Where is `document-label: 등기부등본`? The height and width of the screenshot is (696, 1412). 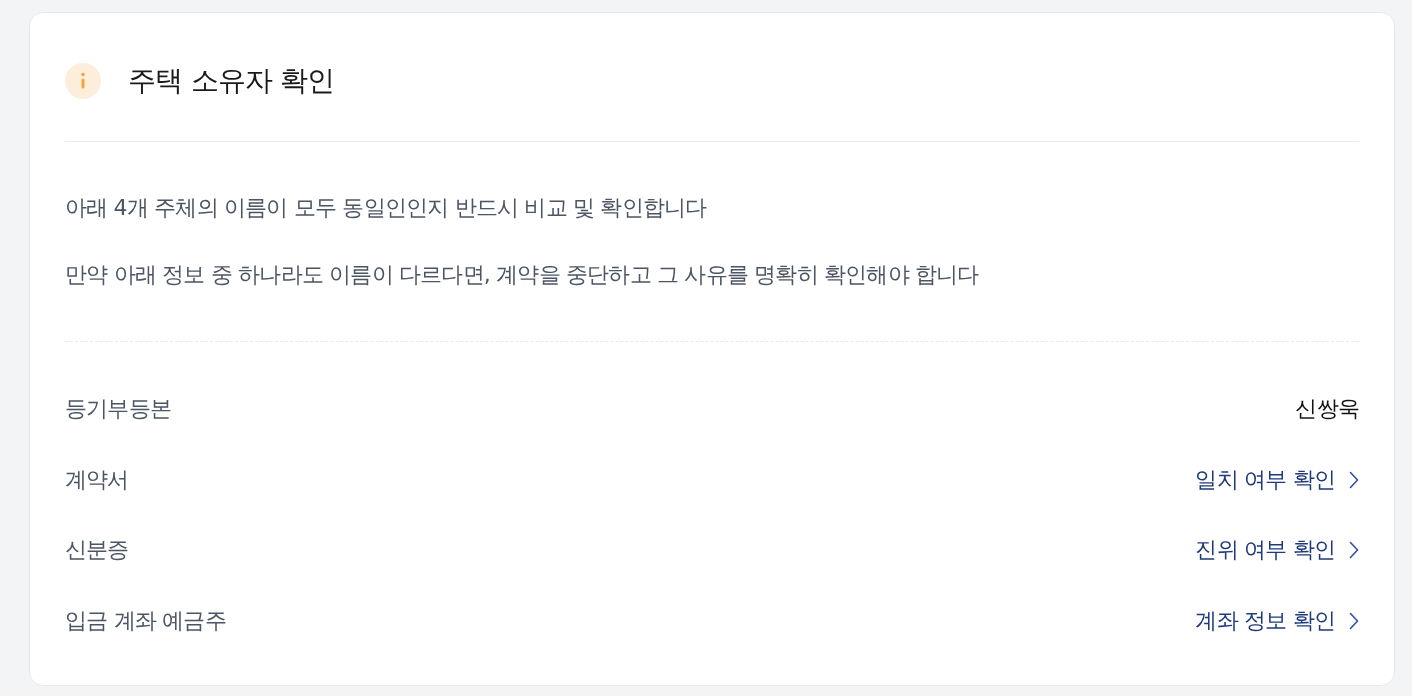 document-label: 등기부등본 is located at coordinates (118, 409).